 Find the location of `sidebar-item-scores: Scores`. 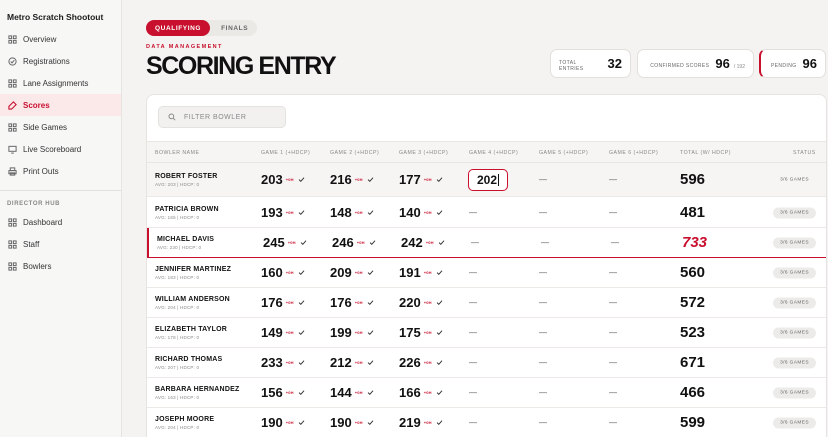

sidebar-item-scores: Scores is located at coordinates (60, 105).